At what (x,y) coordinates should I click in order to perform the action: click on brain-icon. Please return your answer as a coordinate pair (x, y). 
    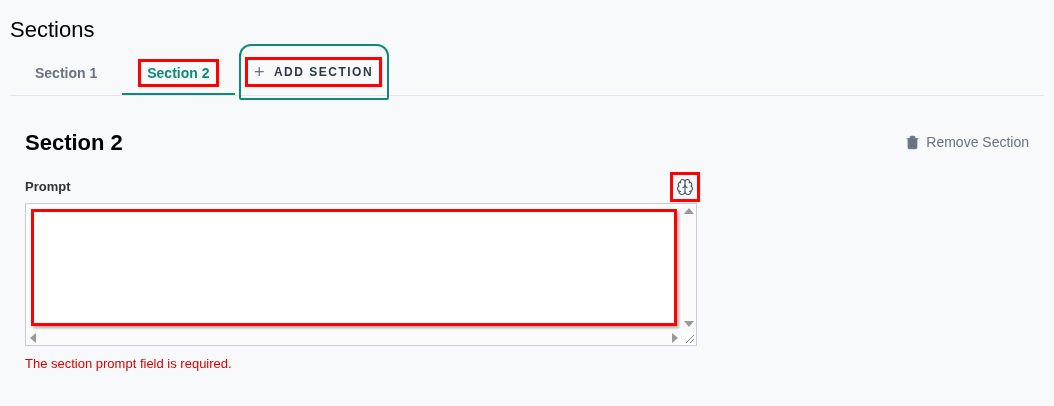
    Looking at the image, I should click on (685, 187).